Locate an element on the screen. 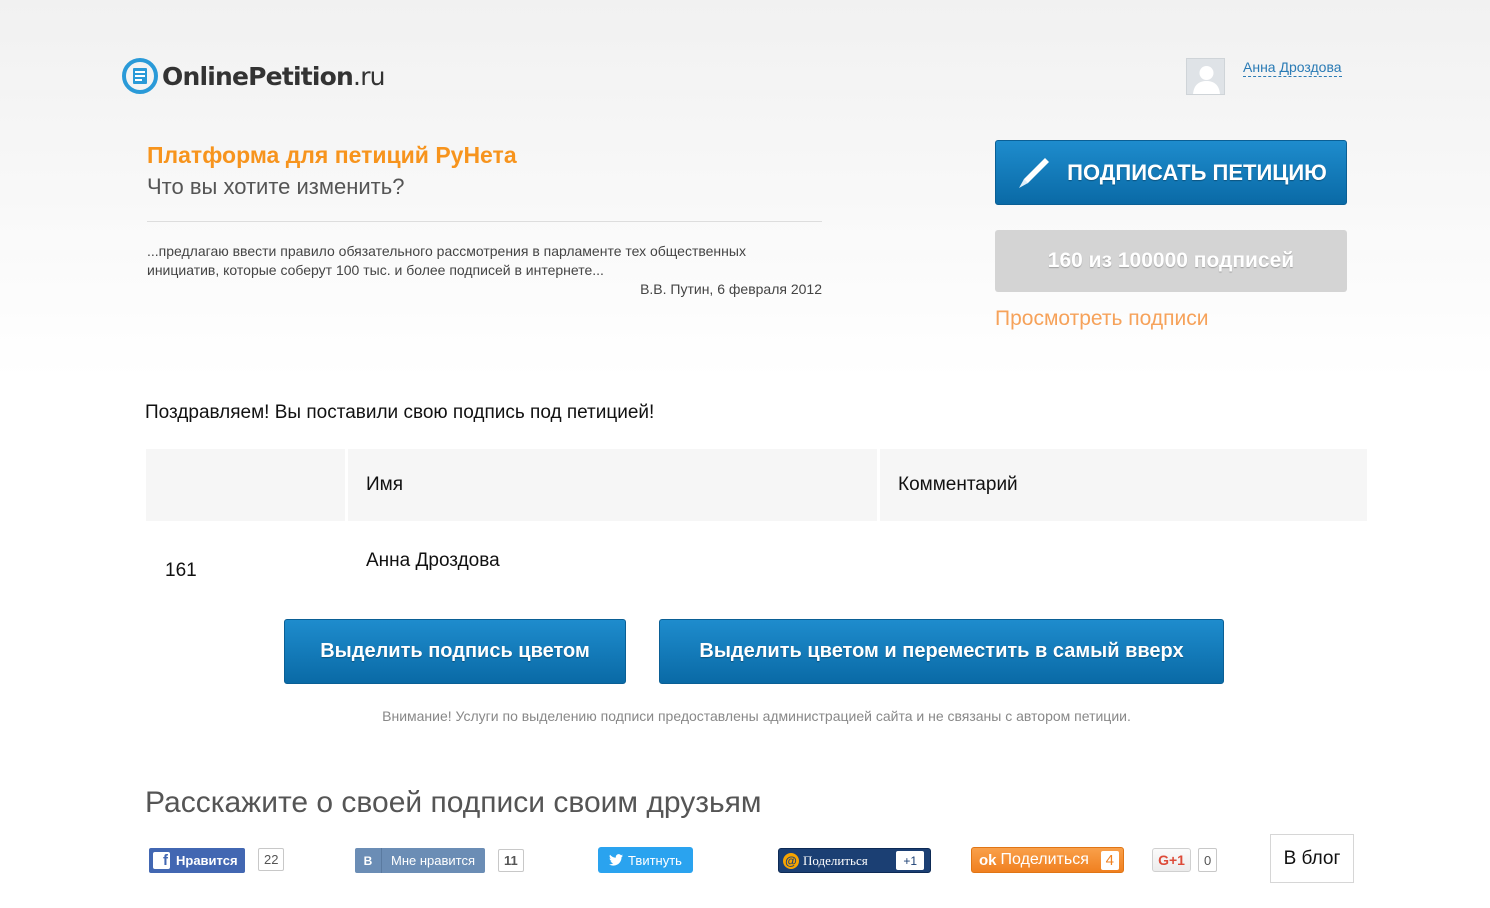 The image size is (1490, 908). row-name: Анна Дроздова is located at coordinates (433, 560).